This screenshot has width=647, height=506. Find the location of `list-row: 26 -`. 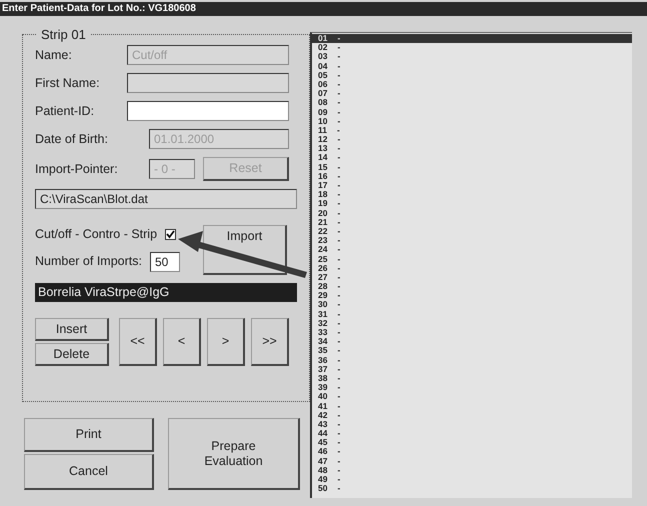

list-row: 26 - is located at coordinates (472, 268).